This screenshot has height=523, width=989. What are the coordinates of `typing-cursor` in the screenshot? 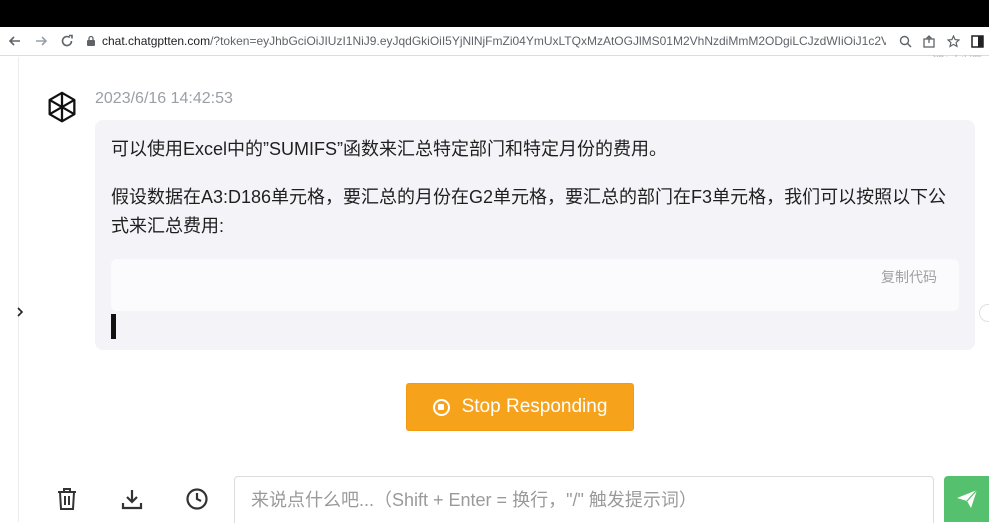 It's located at (113, 326).